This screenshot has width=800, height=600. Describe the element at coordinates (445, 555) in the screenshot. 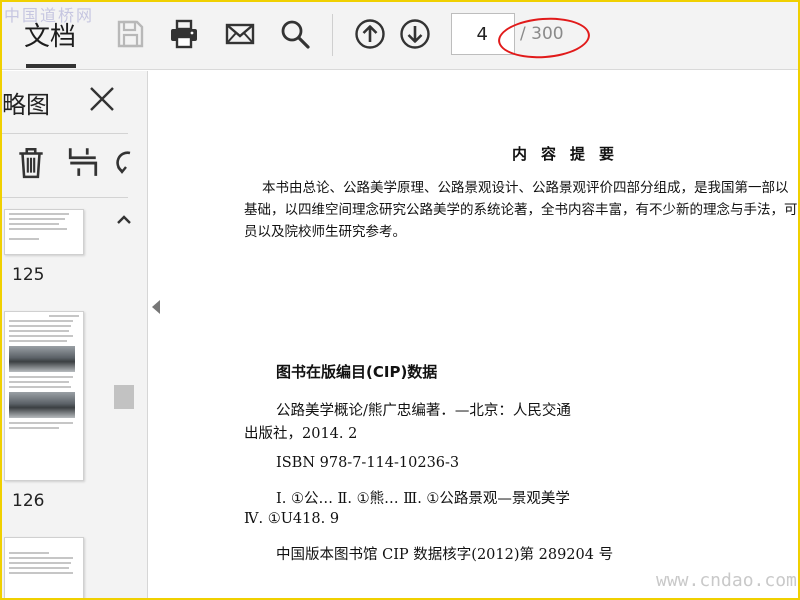

I see `cip-line: 中国版本图书馆 CIP 数据核字(2012)第 289204 号` at that location.